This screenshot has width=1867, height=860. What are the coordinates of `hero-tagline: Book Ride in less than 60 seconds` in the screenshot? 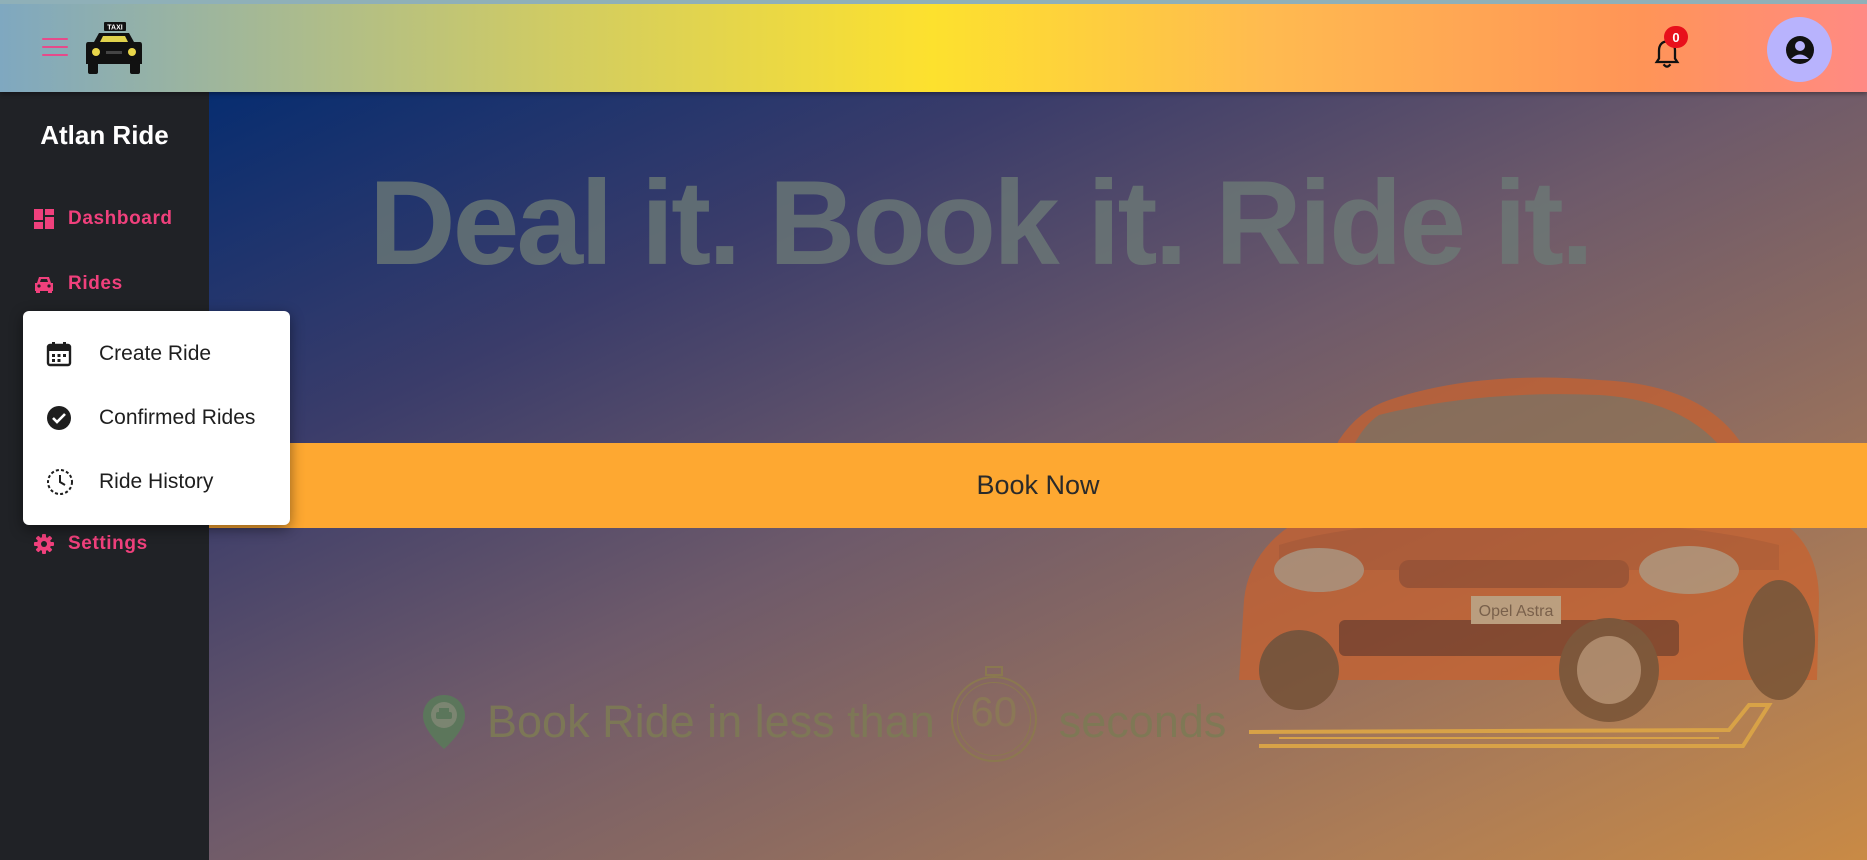 It's located at (824, 719).